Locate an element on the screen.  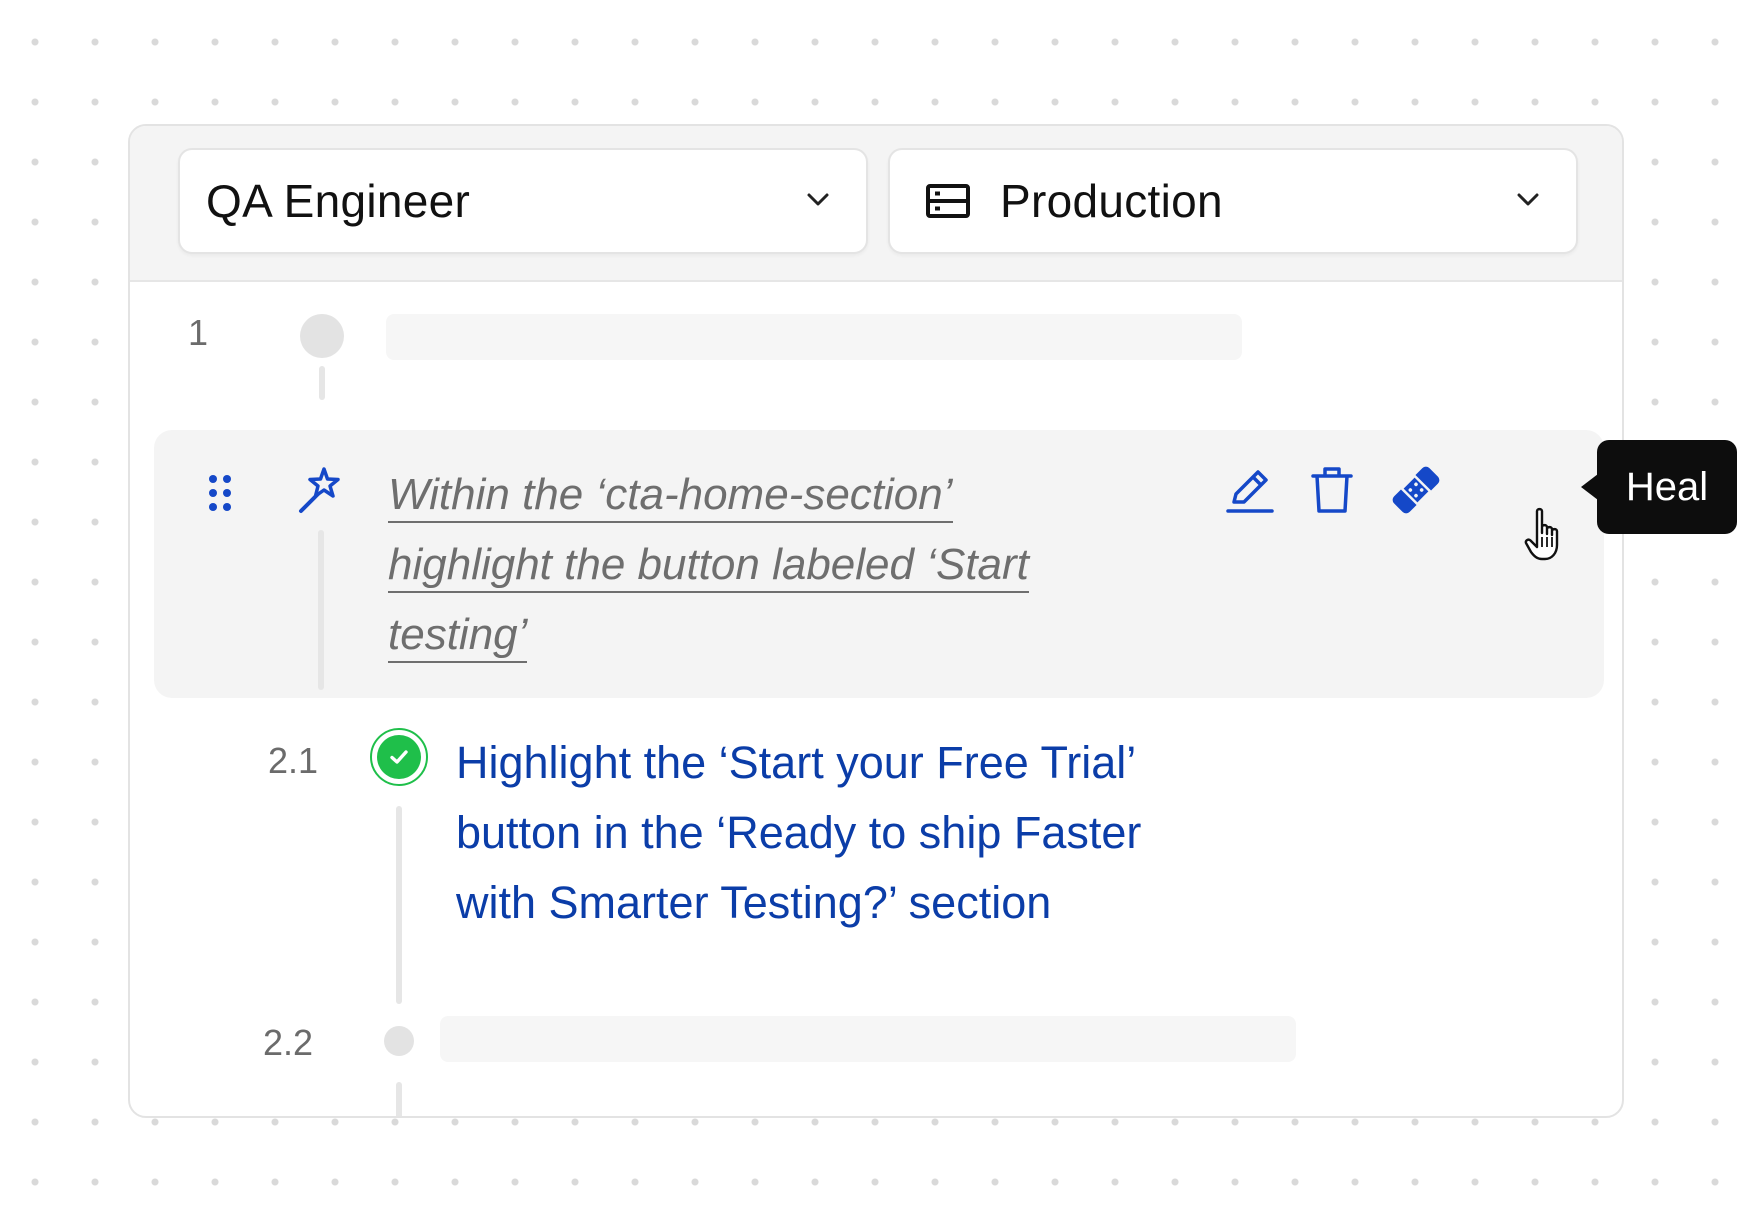
check-icon is located at coordinates (399, 757).